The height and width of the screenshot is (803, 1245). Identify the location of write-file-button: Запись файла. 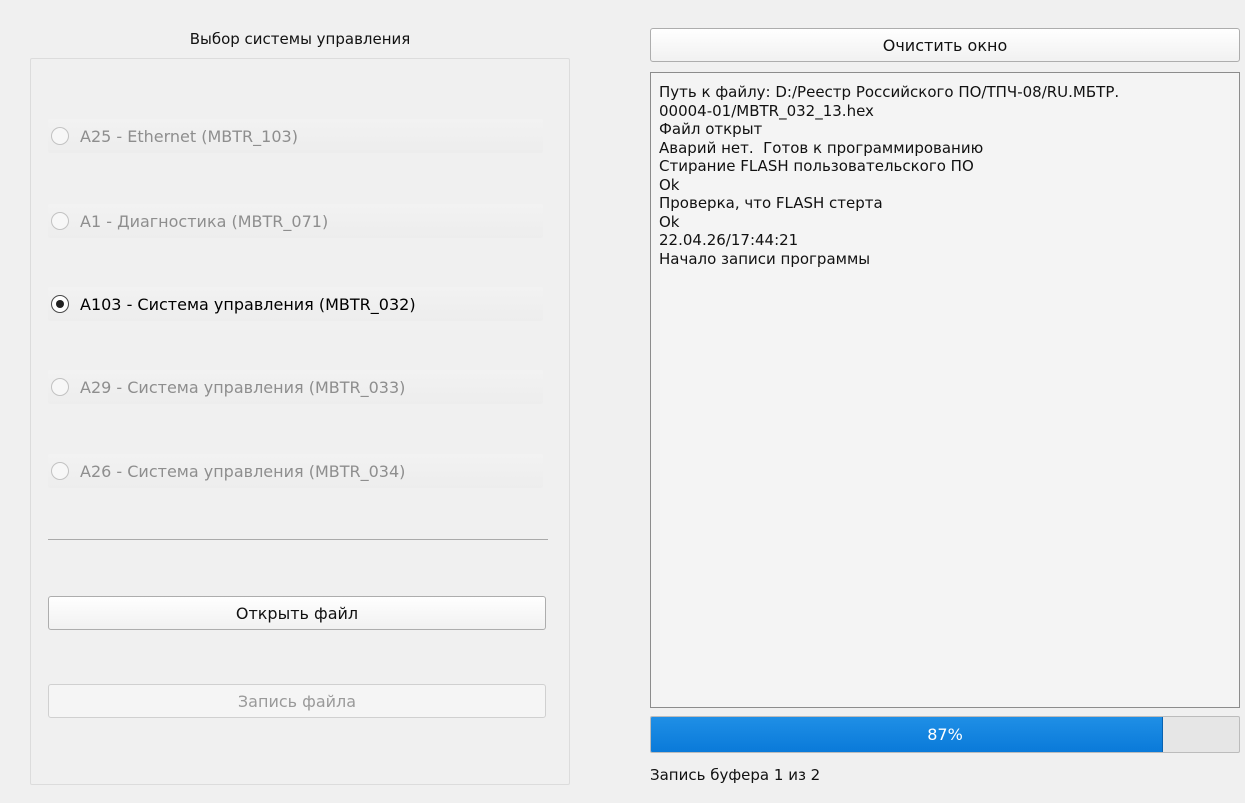
(297, 701).